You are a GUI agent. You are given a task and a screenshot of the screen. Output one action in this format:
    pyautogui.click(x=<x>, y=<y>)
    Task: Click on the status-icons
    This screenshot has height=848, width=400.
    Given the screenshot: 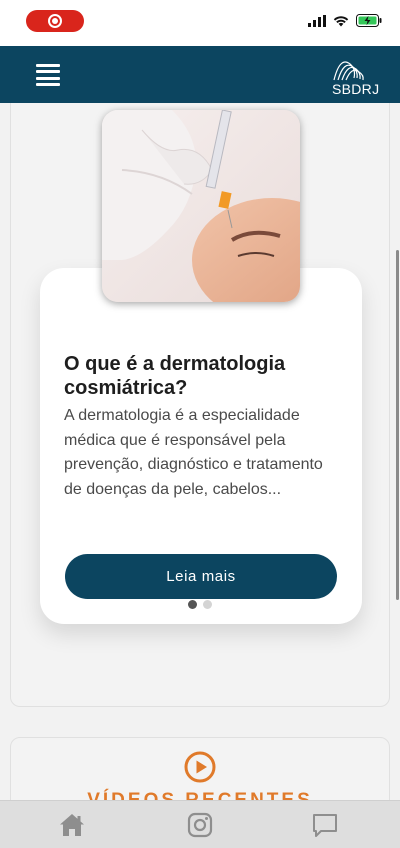 What is the action you would take?
    pyautogui.click(x=345, y=20)
    